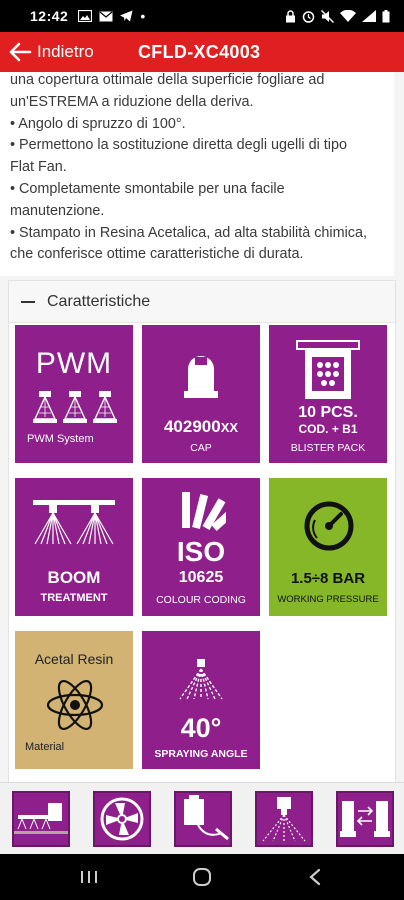 This screenshot has width=404, height=900. What do you see at coordinates (308, 16) in the screenshot?
I see `alarm-icon` at bounding box center [308, 16].